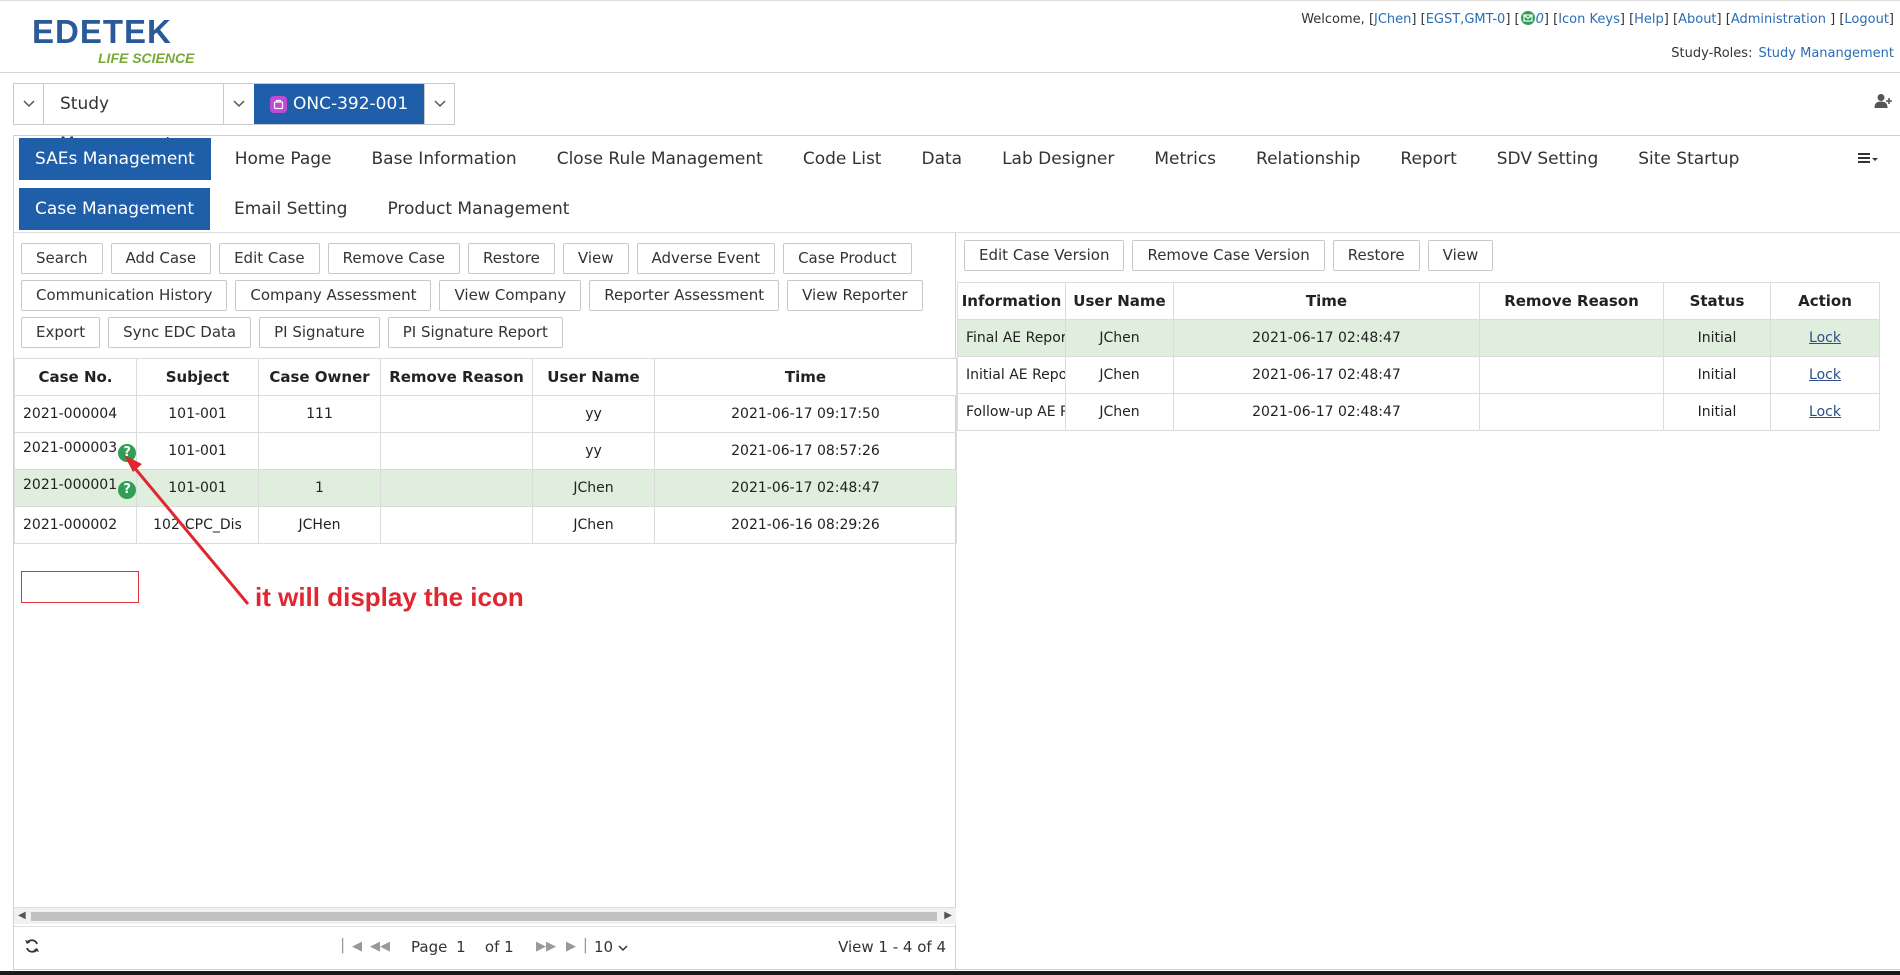 The height and width of the screenshot is (975, 1900). Describe the element at coordinates (1649, 19) in the screenshot. I see `help-link: Help` at that location.